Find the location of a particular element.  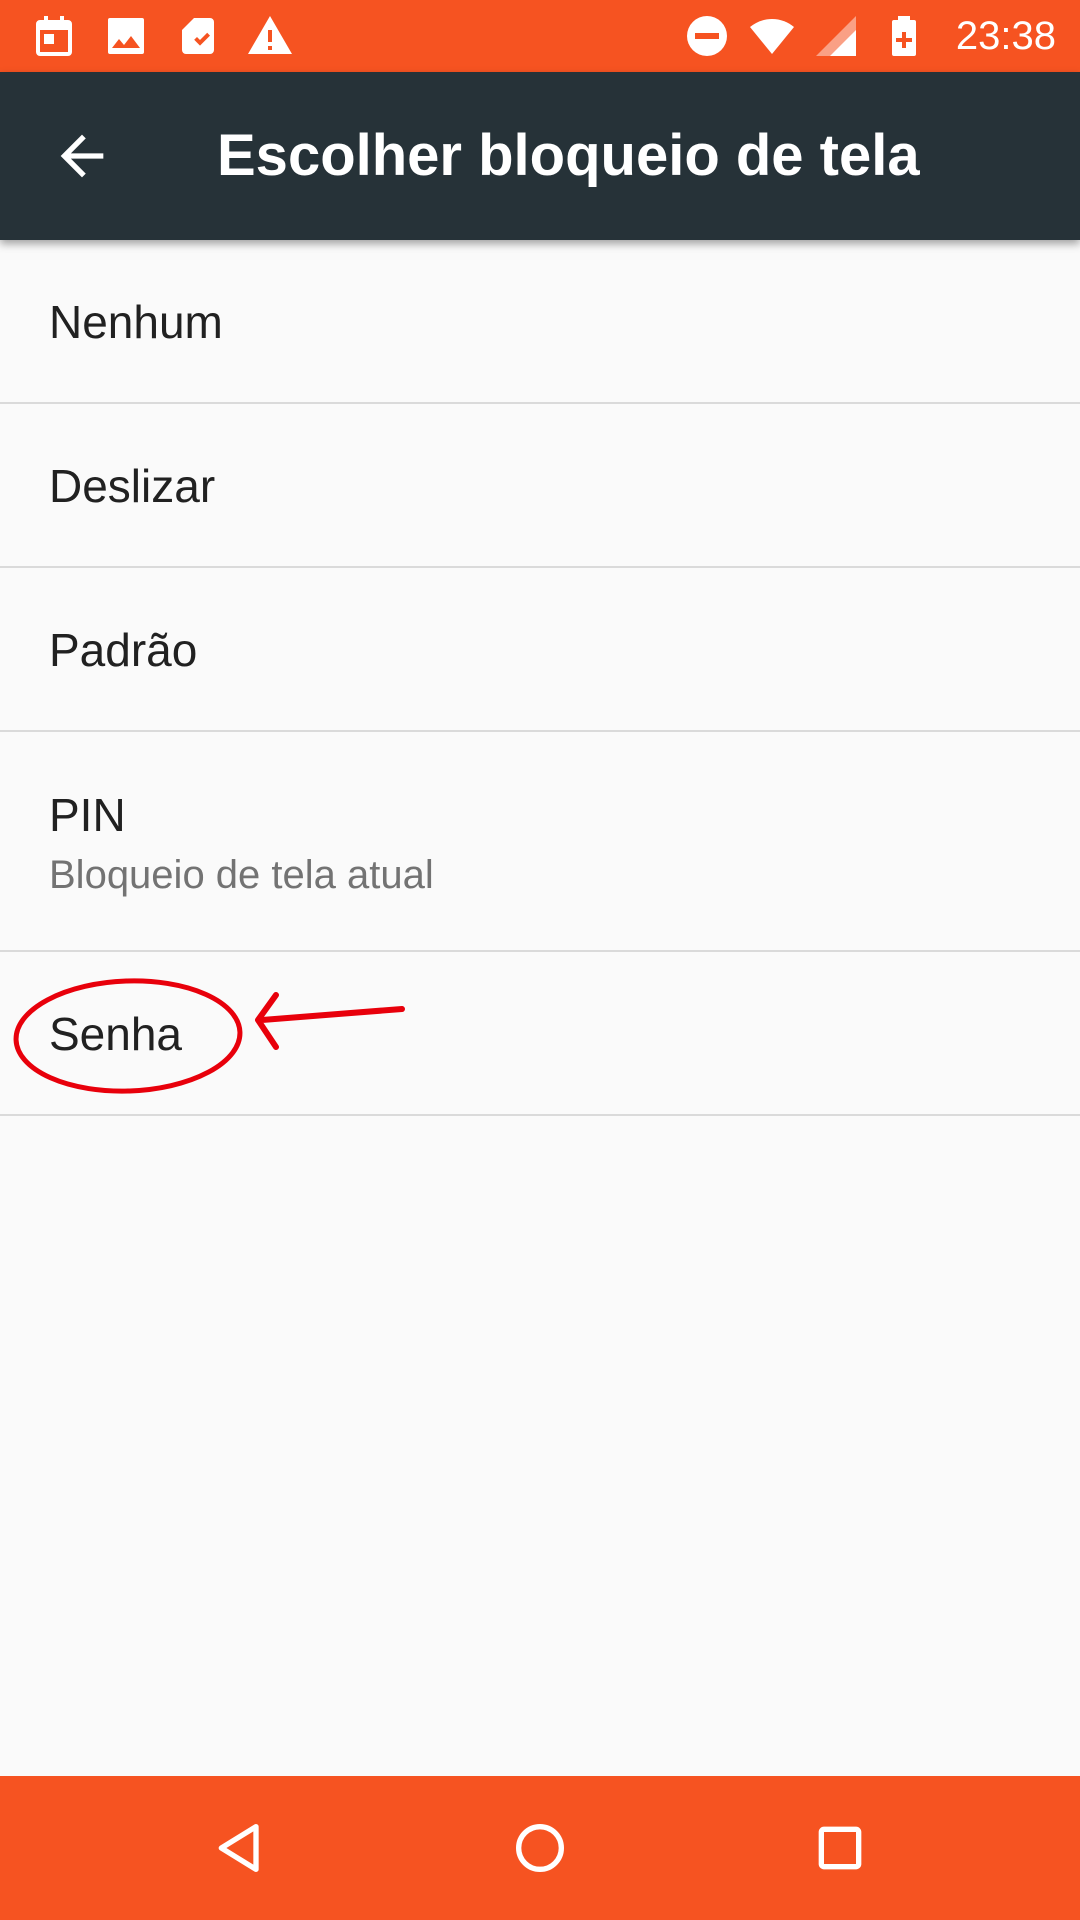

navigation-bar is located at coordinates (540, 1848).